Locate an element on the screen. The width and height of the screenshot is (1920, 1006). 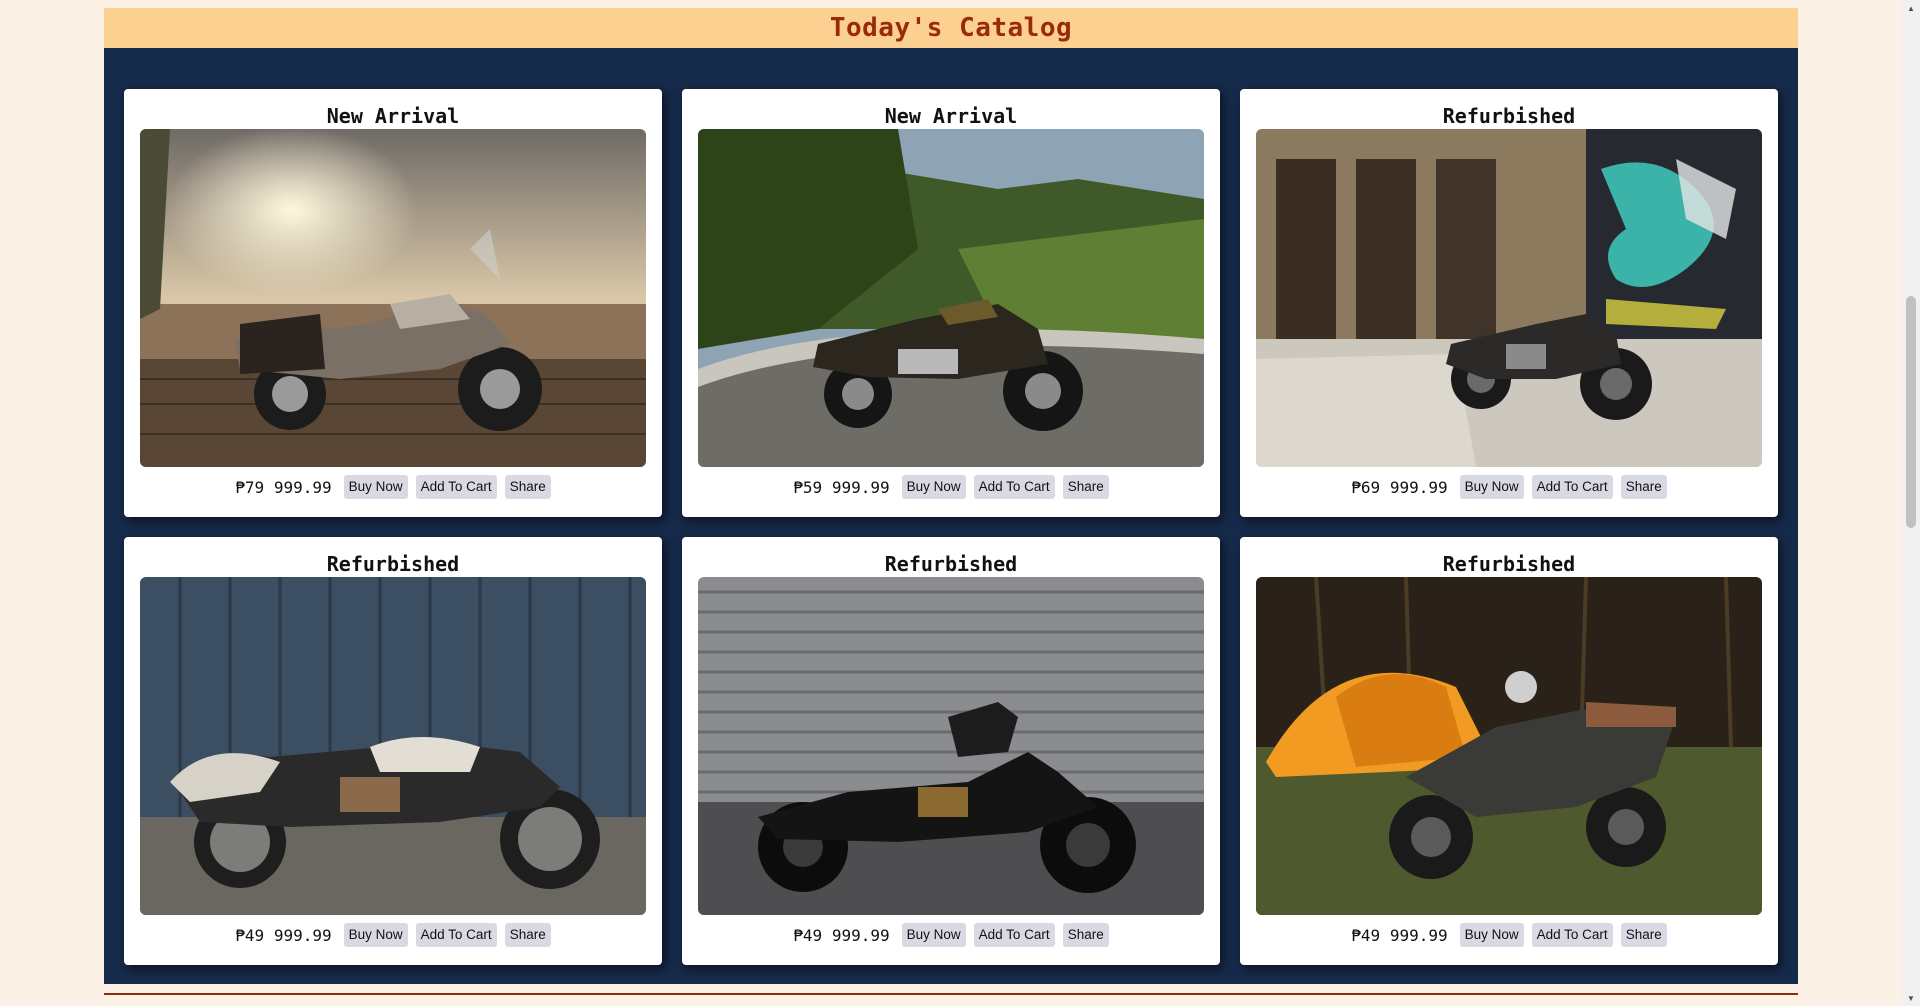
catalog-title: Today's Catalog is located at coordinates (951, 28).